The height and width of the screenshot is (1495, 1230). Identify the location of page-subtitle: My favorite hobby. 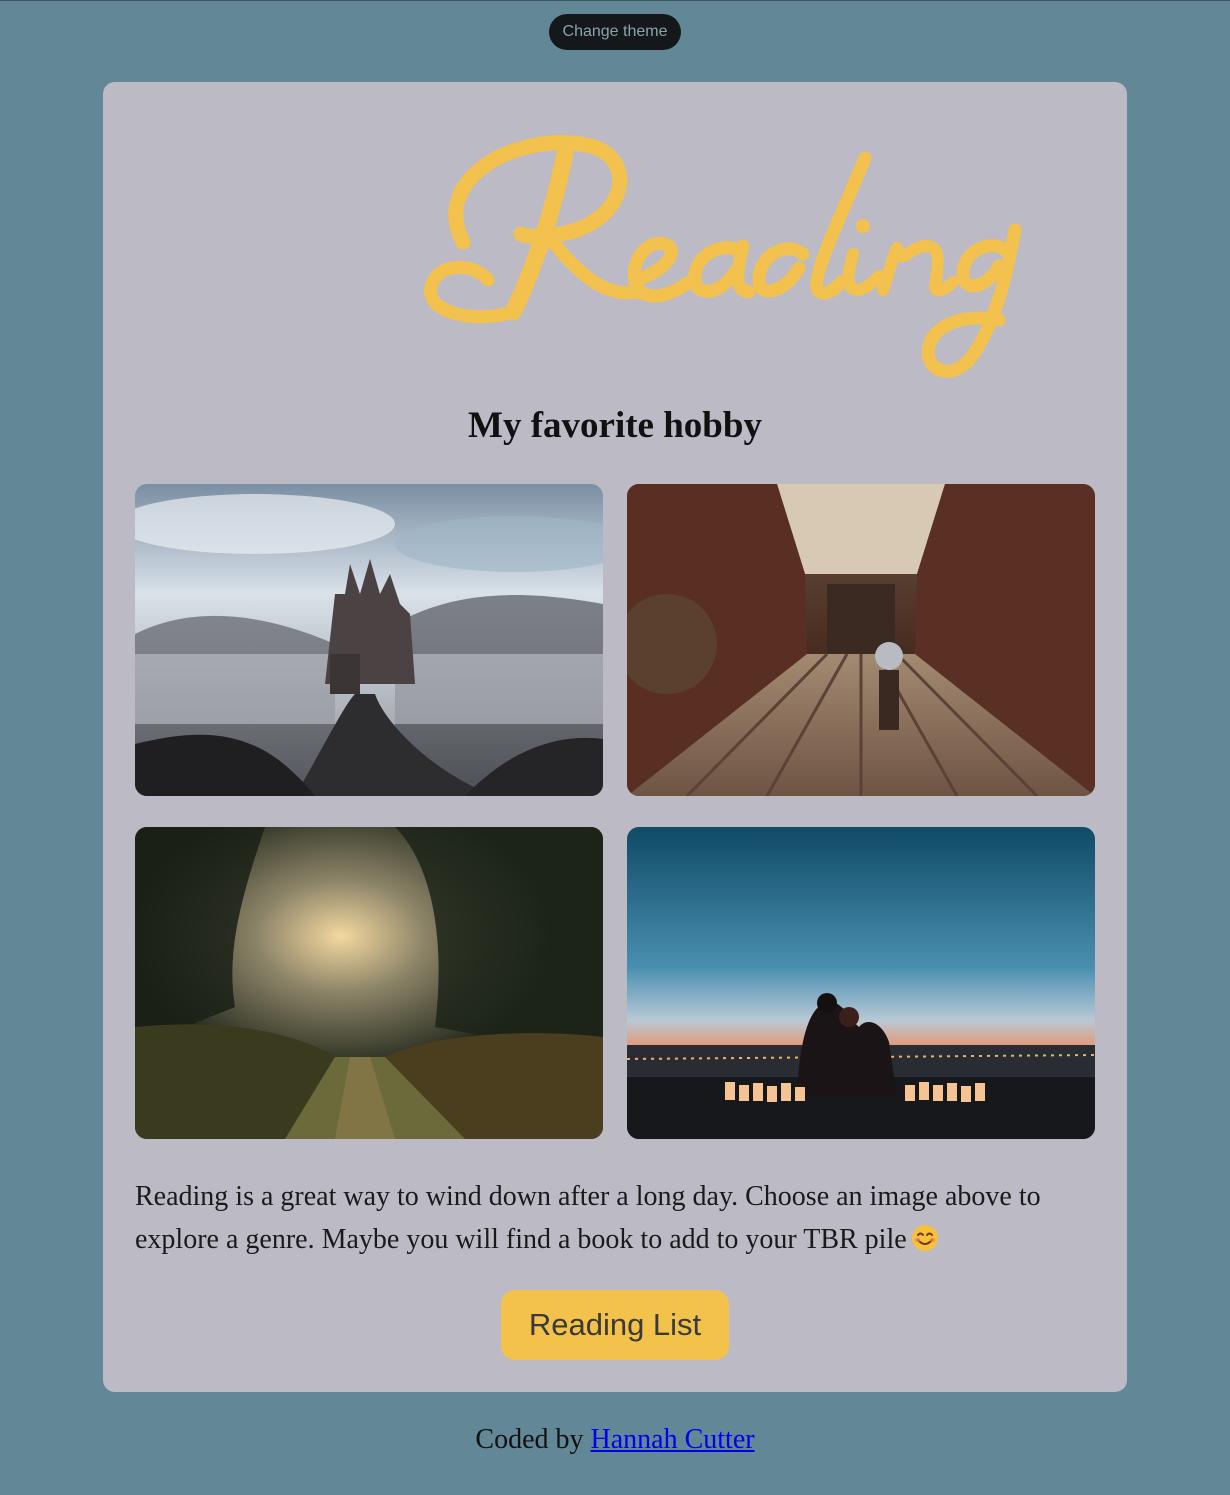
(615, 425).